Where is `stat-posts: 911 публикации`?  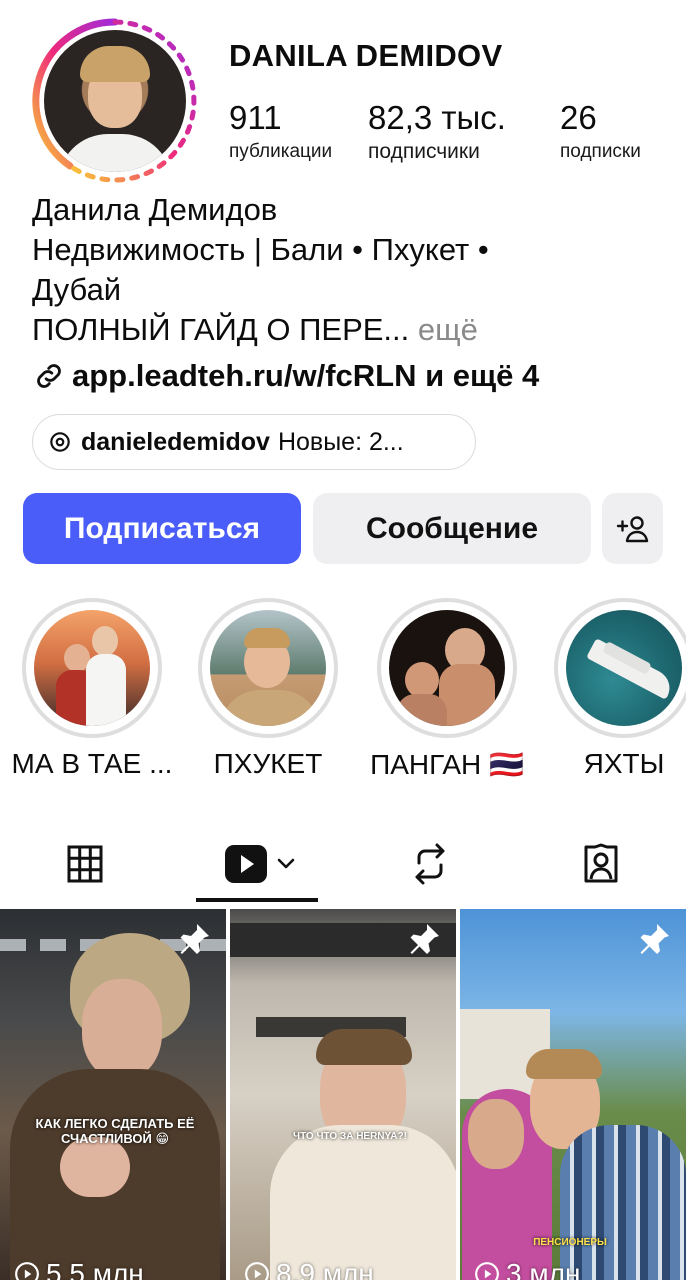 stat-posts: 911 публикации is located at coordinates (280, 130).